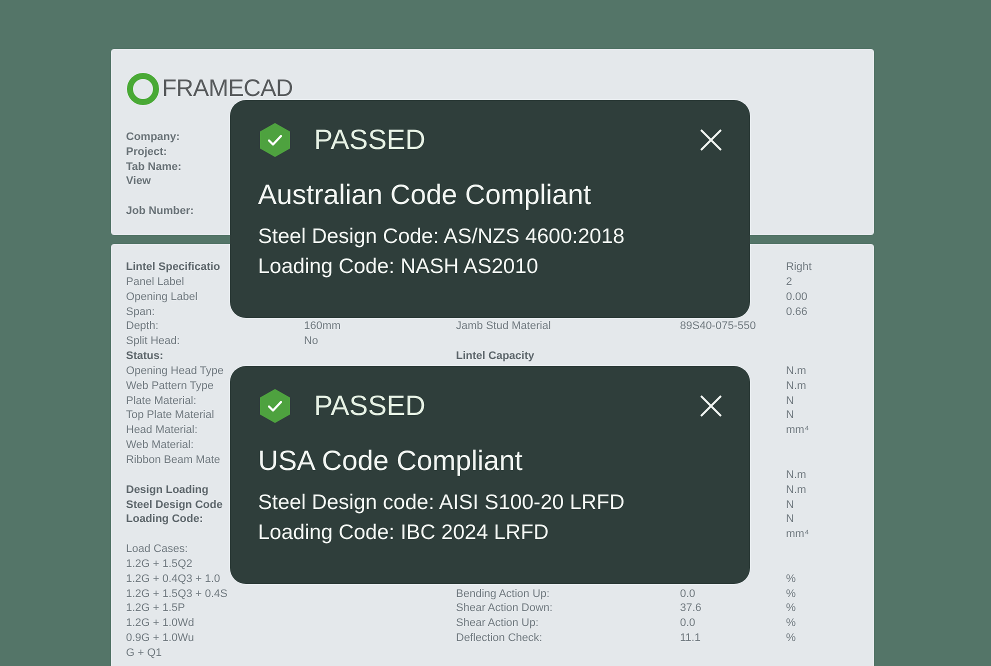 This screenshot has width=991, height=666. What do you see at coordinates (495, 356) in the screenshot?
I see `report-label: Lintel Capacity` at bounding box center [495, 356].